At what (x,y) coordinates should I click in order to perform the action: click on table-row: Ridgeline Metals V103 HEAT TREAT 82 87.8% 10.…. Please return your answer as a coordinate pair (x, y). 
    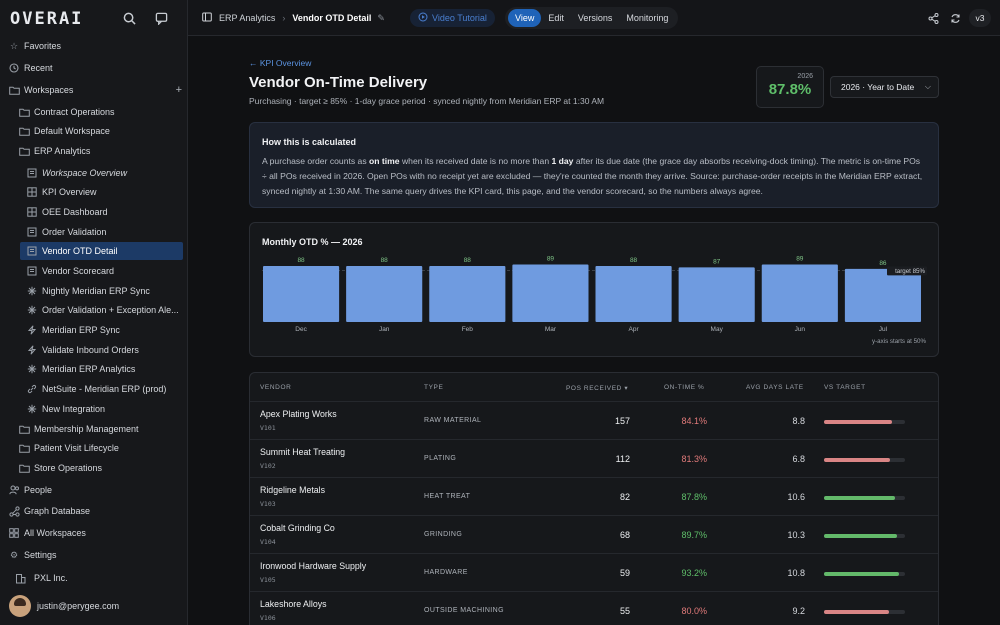
    Looking at the image, I should click on (594, 496).